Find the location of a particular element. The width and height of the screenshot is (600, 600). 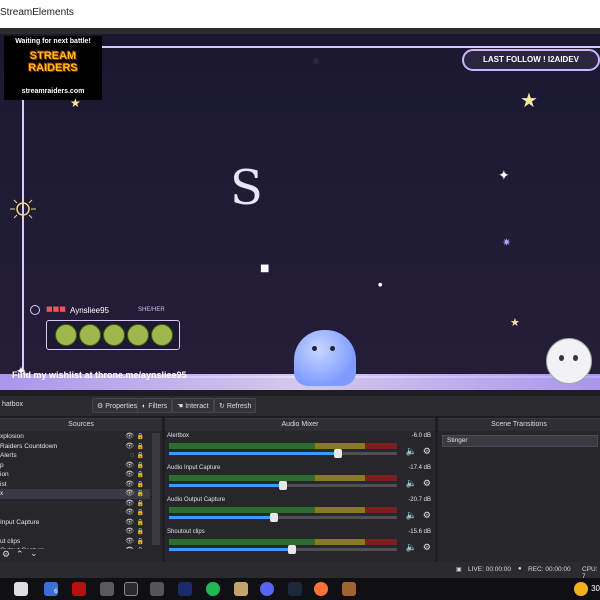

chat-avatar-icon is located at coordinates (35, 310).